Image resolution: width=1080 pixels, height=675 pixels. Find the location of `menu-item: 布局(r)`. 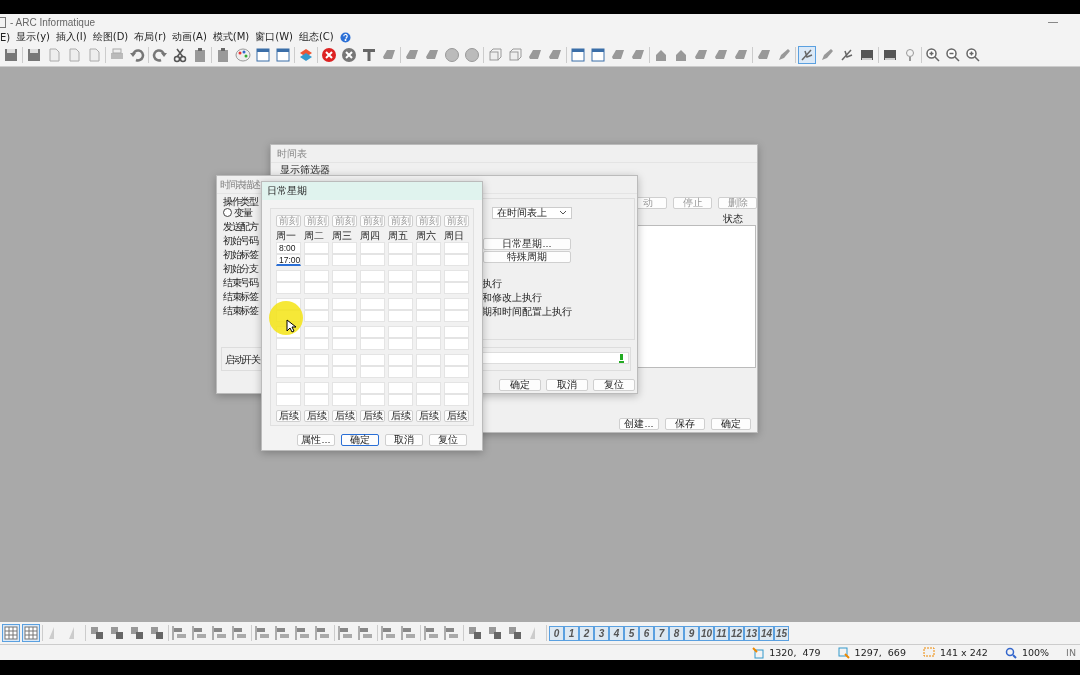

menu-item: 布局(r) is located at coordinates (150, 37).